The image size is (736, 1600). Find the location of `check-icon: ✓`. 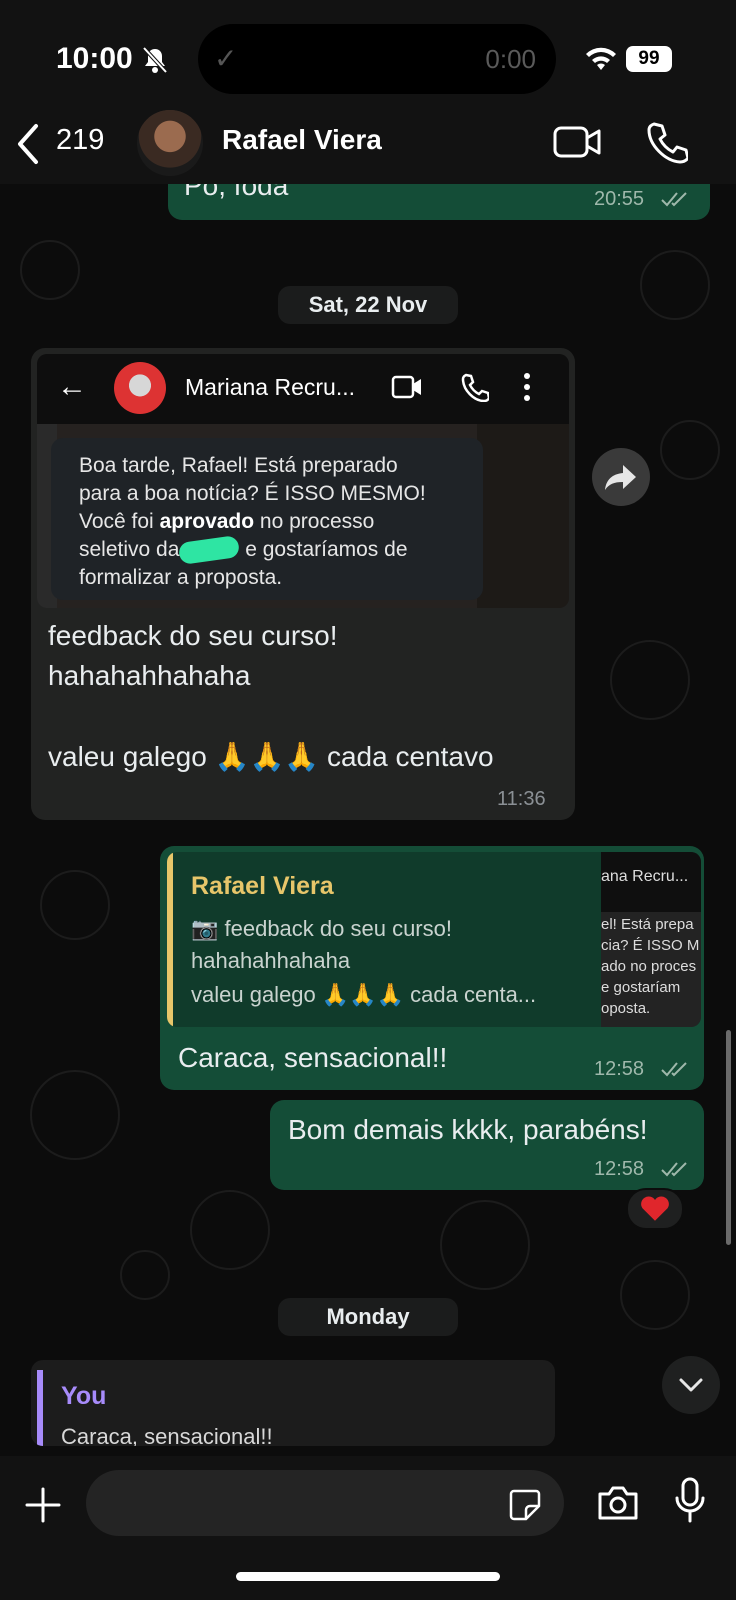

check-icon: ✓ is located at coordinates (226, 58).